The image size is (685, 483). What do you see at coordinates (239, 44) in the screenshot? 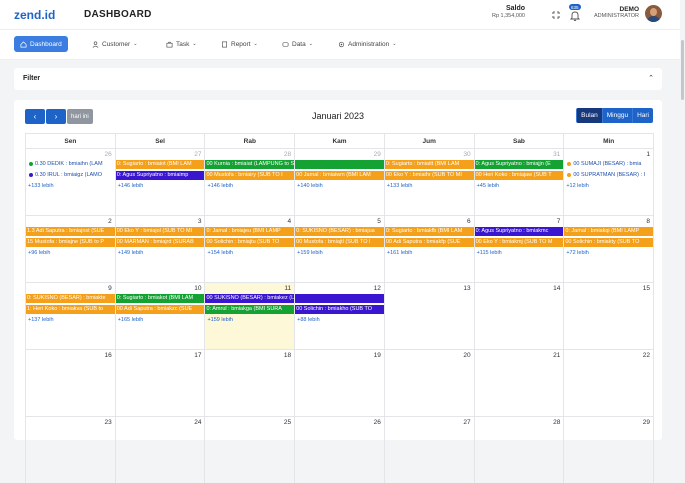
I see `nav-report: Report ⌄` at bounding box center [239, 44].